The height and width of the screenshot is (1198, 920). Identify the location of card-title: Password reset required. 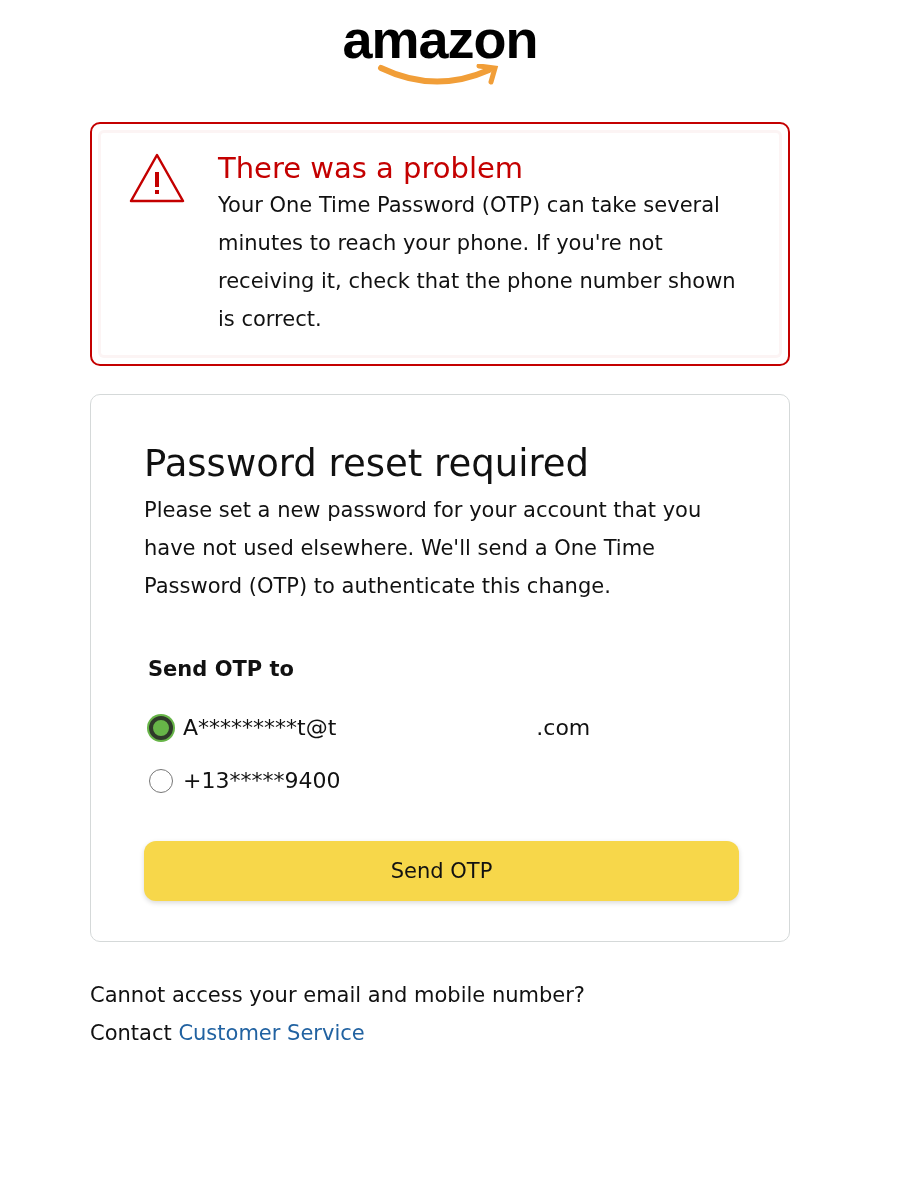
(367, 464).